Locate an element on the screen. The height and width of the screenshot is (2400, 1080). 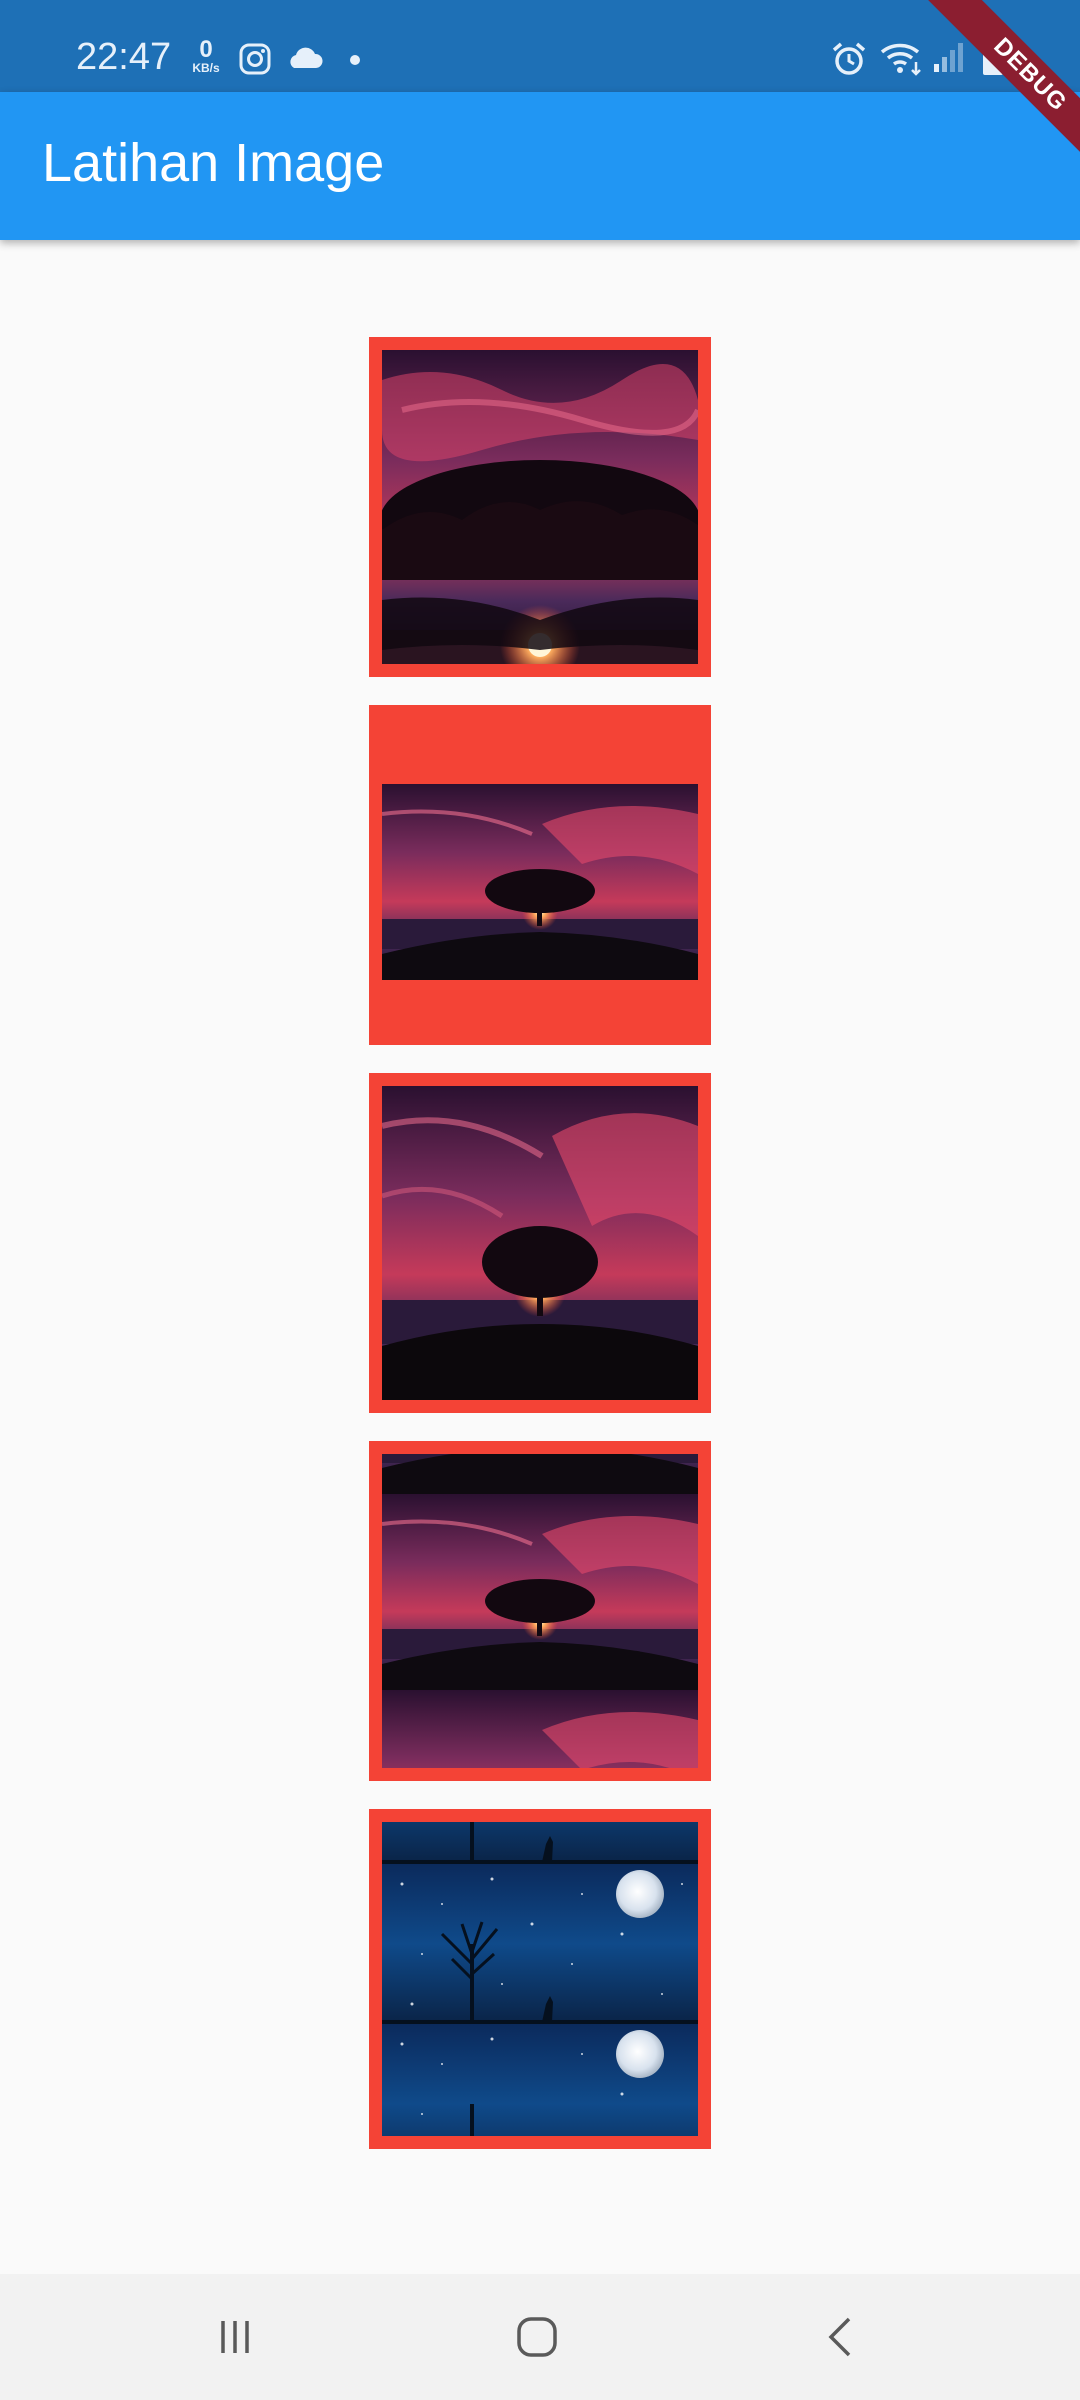
night-moon-image-repeat is located at coordinates (540, 1979).